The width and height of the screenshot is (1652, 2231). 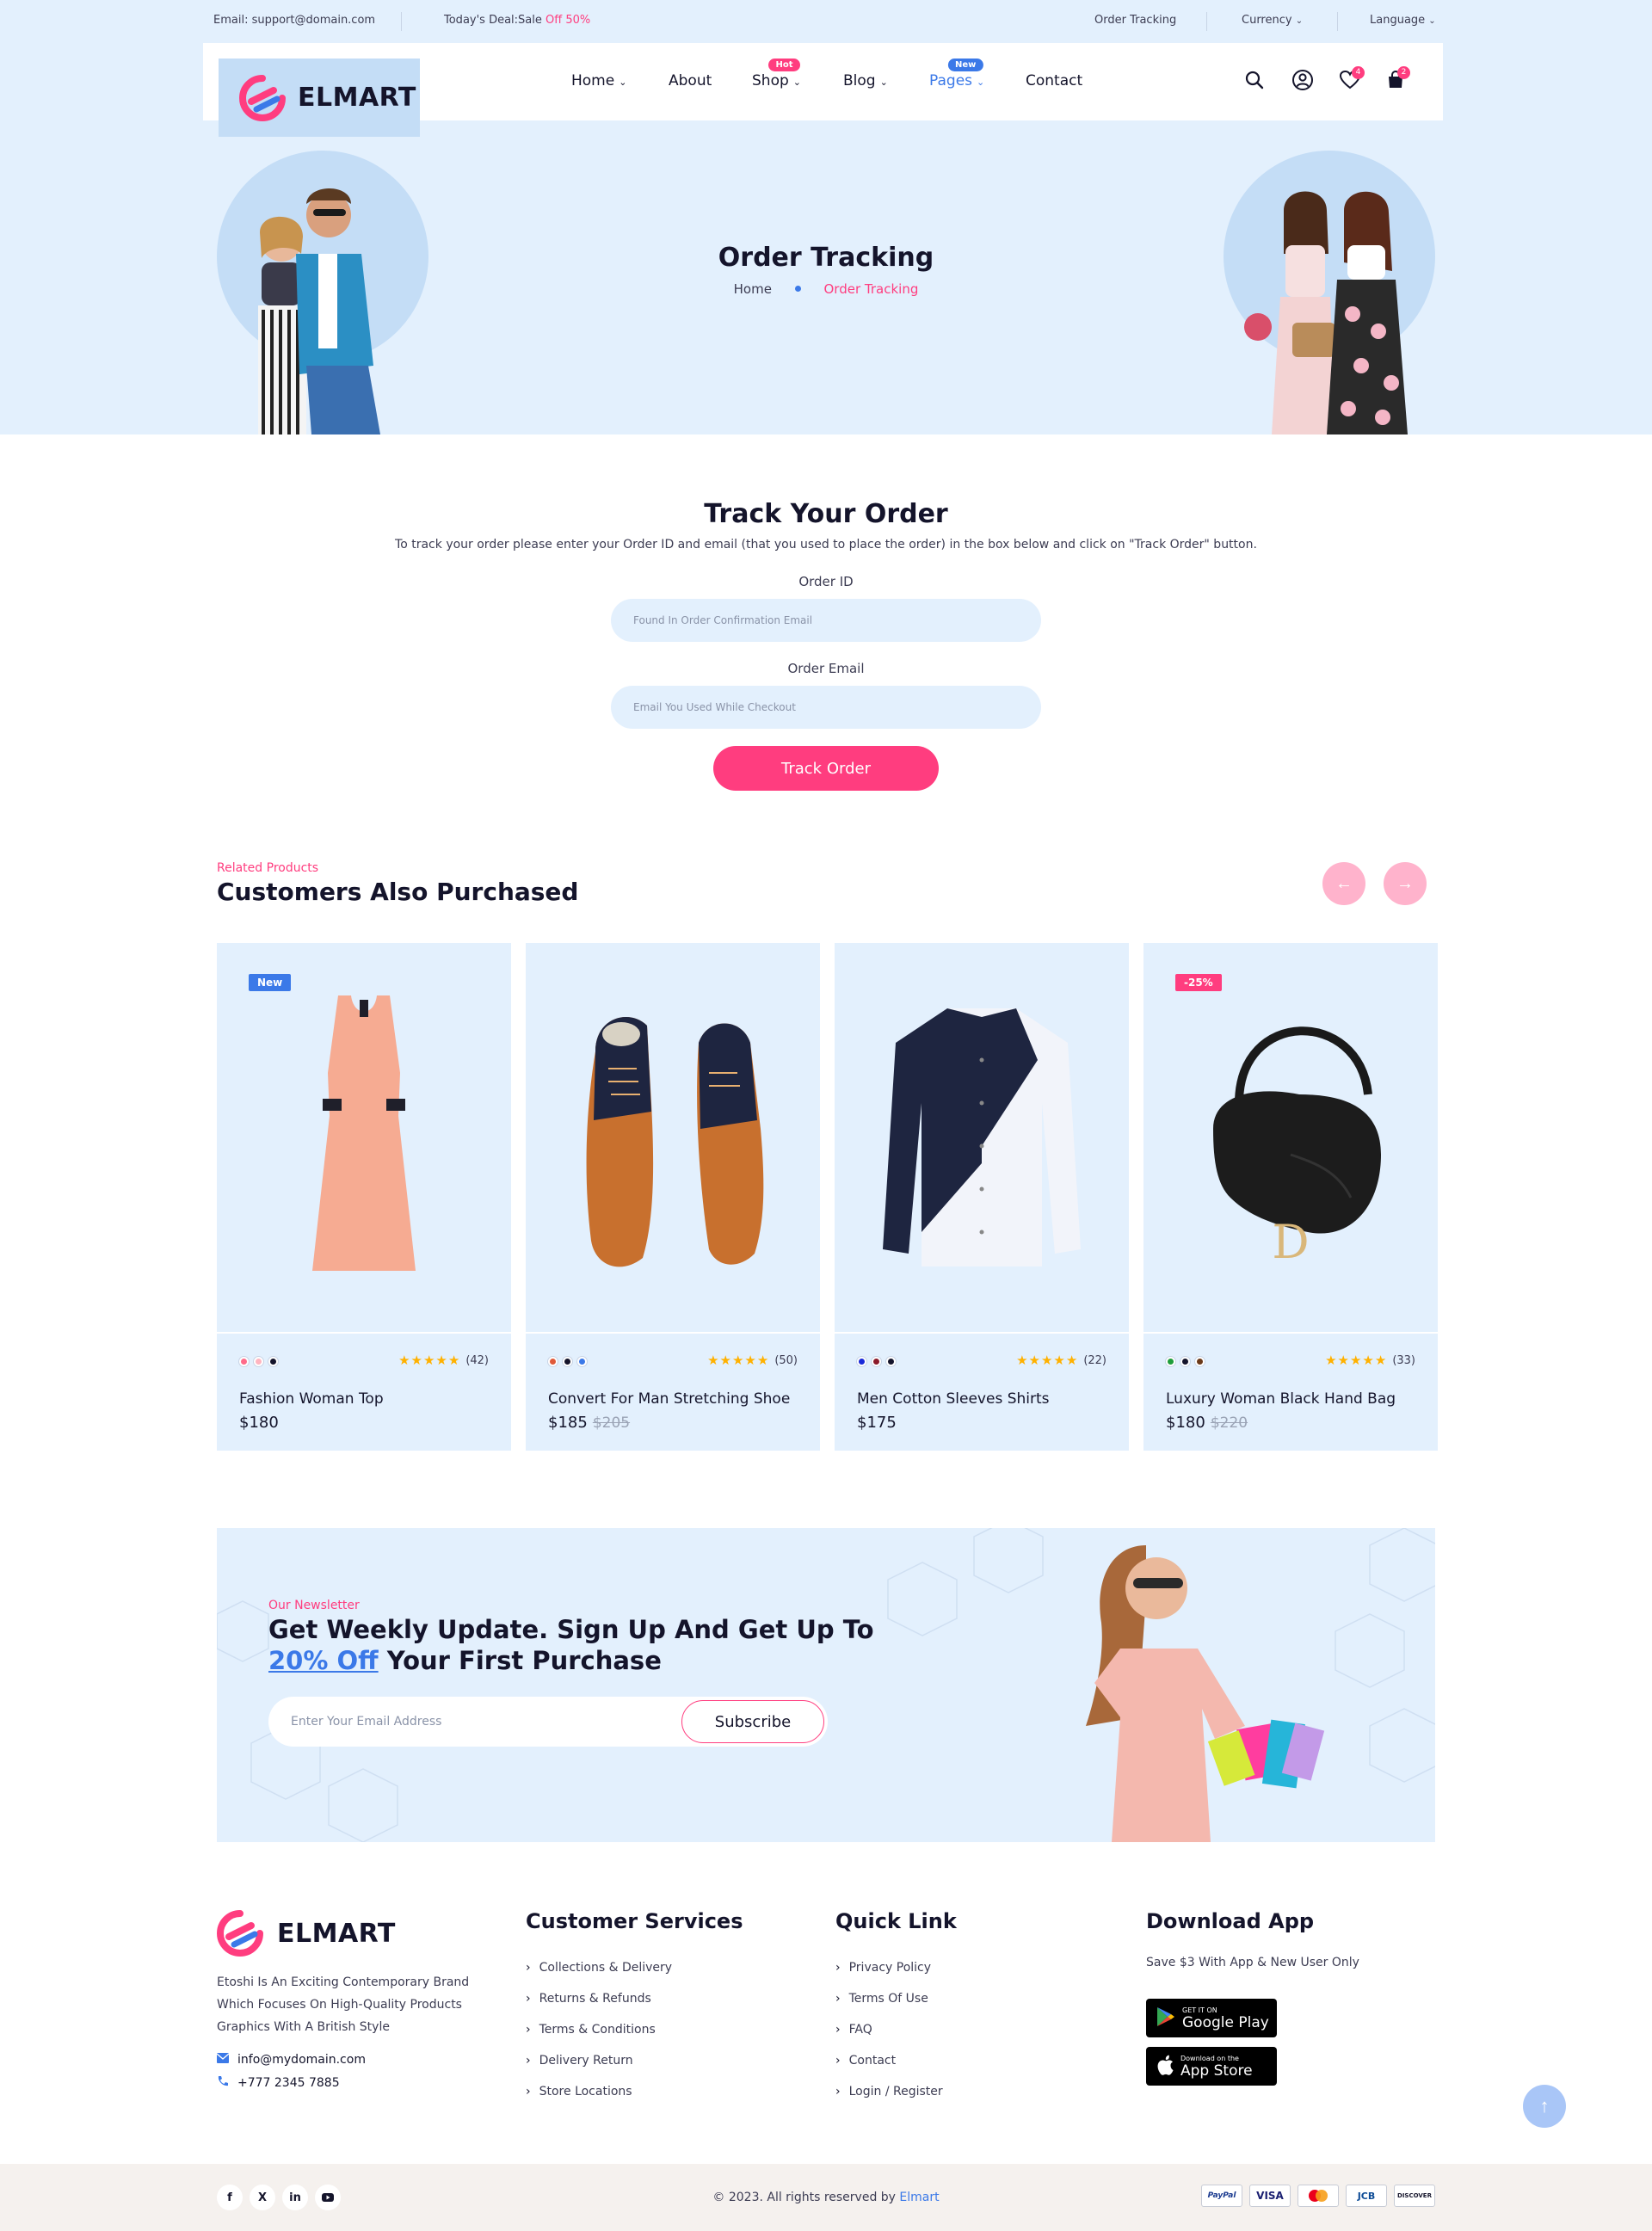 What do you see at coordinates (1211, 2018) in the screenshot?
I see `google-play-button: GET IT ON Google Play` at bounding box center [1211, 2018].